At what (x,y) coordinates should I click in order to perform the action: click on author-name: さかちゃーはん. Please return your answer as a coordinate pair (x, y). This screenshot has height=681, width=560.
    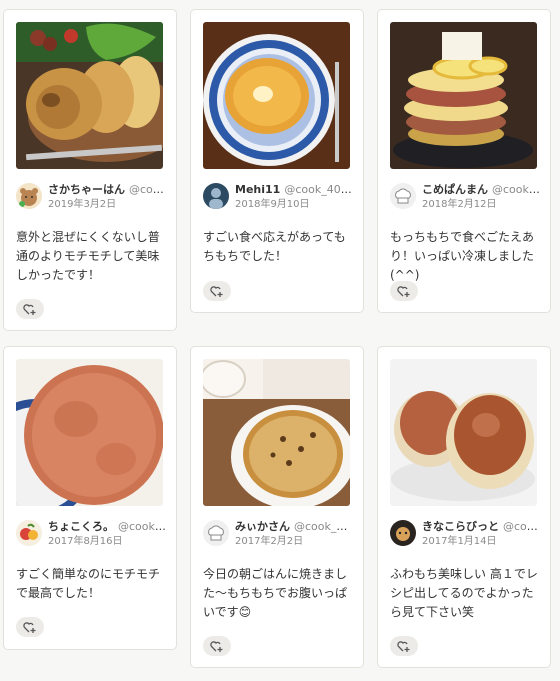
    Looking at the image, I should click on (86, 189).